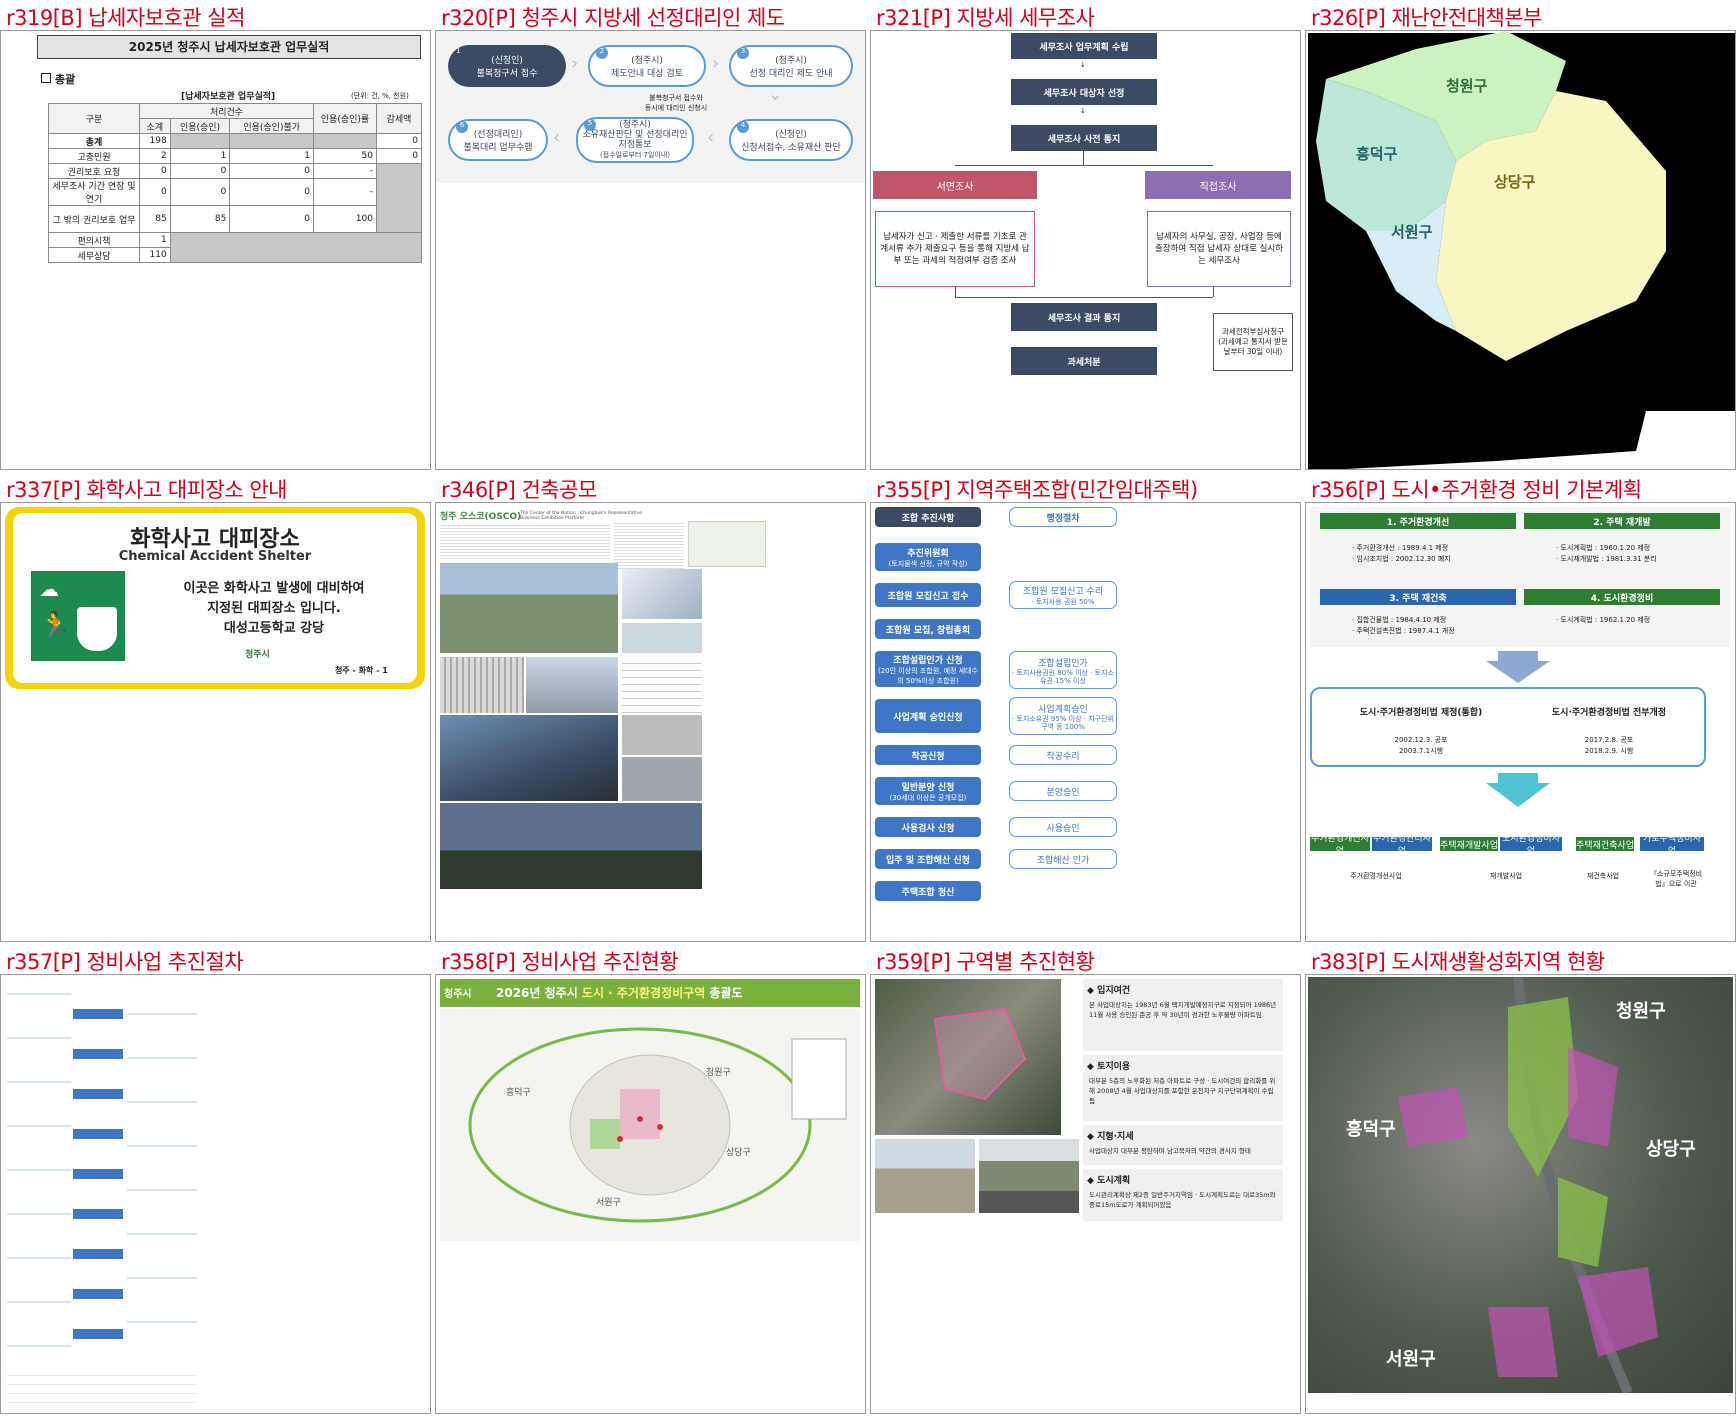 This screenshot has width=1736, height=1416. I want to click on plan-drawing, so click(662, 685).